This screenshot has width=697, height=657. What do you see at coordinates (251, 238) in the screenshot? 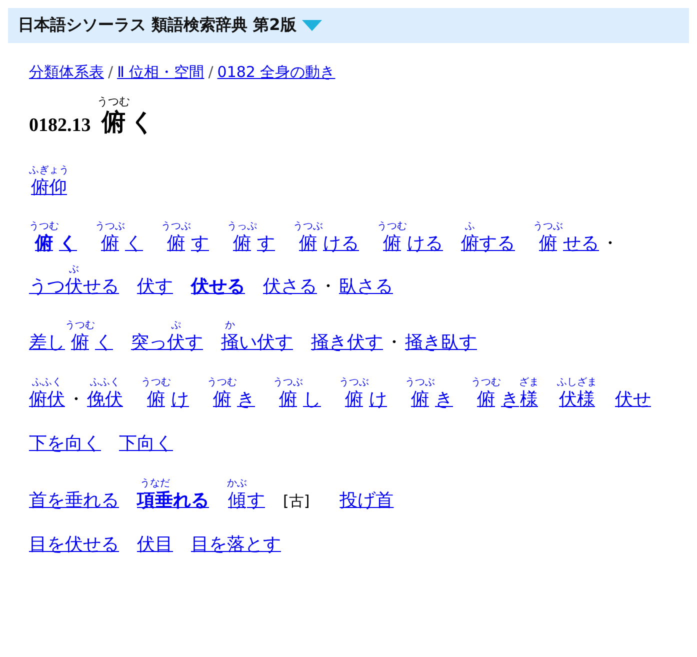
I see `synonym-link: うっぷ 俯 す` at bounding box center [251, 238].